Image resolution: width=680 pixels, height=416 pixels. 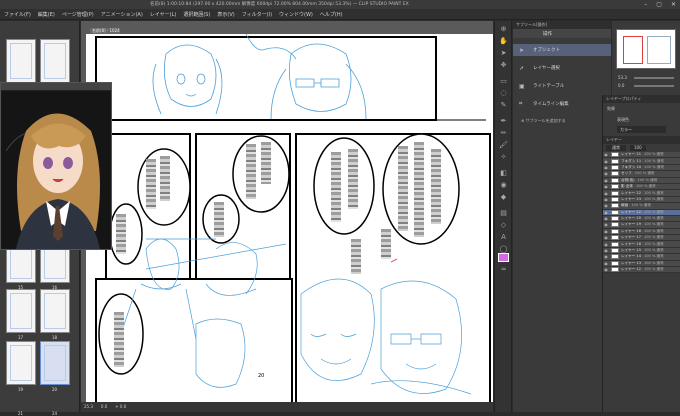 What do you see at coordinates (654, 86) in the screenshot?
I see `rotate-slider` at bounding box center [654, 86].